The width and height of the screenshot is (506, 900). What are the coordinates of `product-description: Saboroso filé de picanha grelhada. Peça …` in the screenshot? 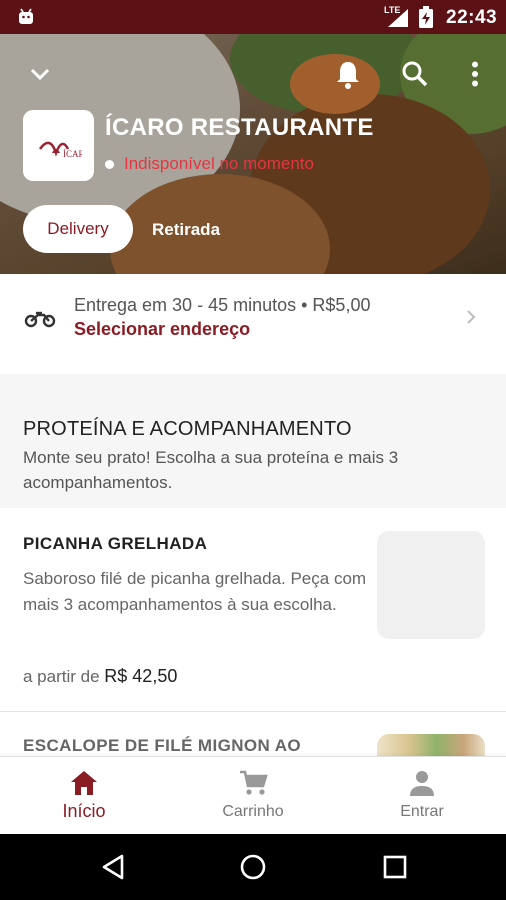 It's located at (195, 591).